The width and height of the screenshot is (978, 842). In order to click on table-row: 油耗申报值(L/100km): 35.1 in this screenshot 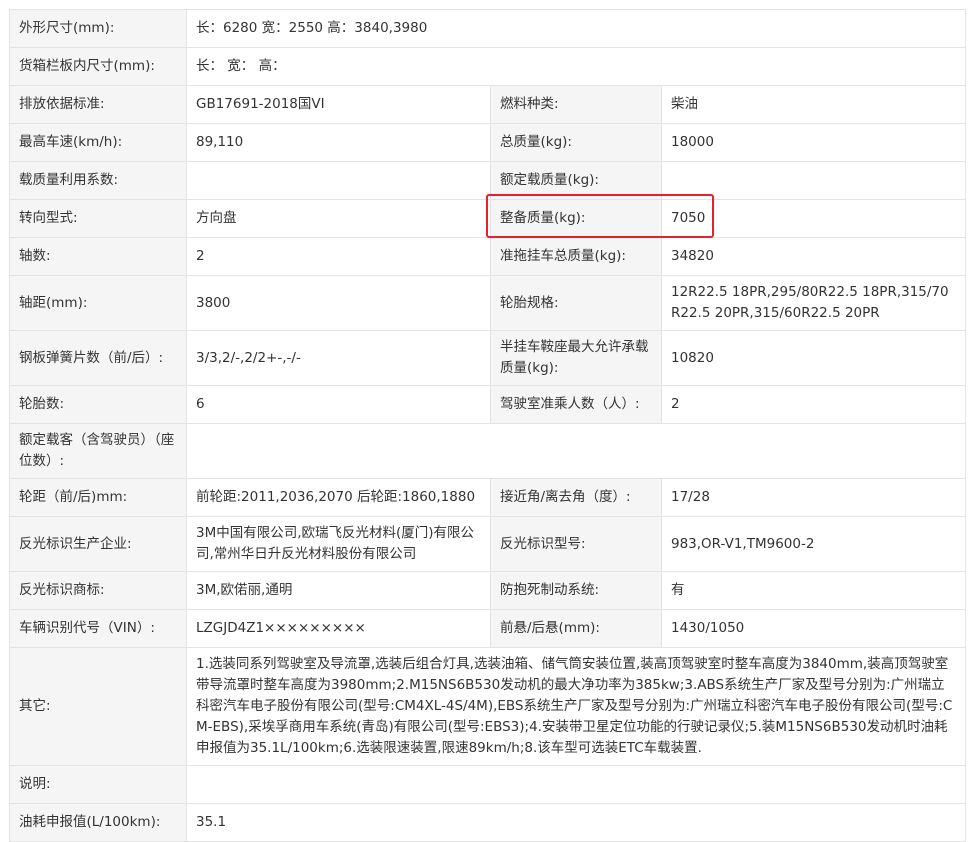, I will do `click(488, 822)`.